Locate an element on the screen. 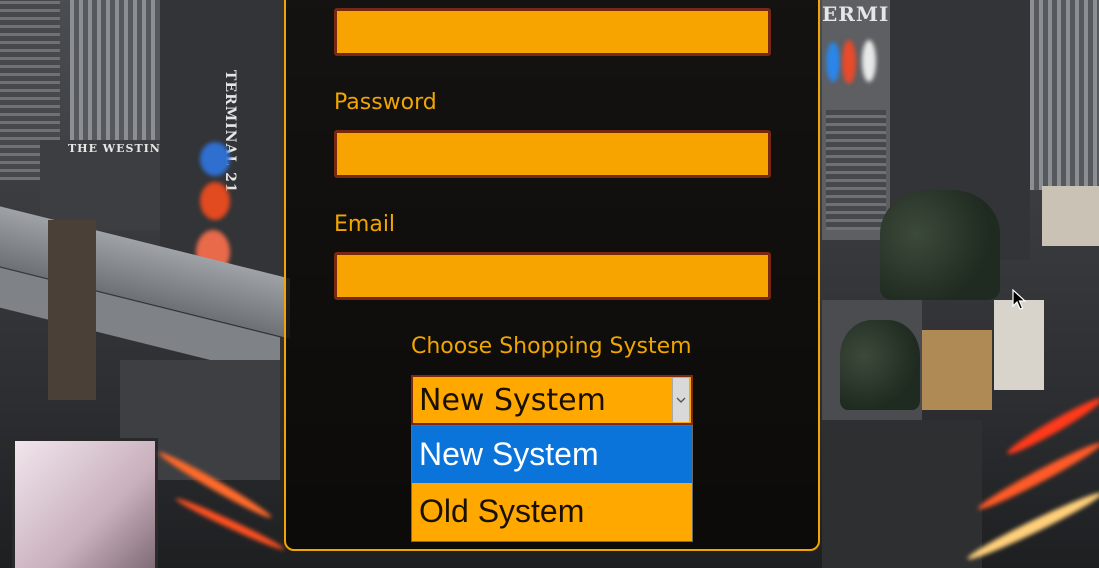 This screenshot has height=568, width=1099. billboard-image is located at coordinates (85, 503).